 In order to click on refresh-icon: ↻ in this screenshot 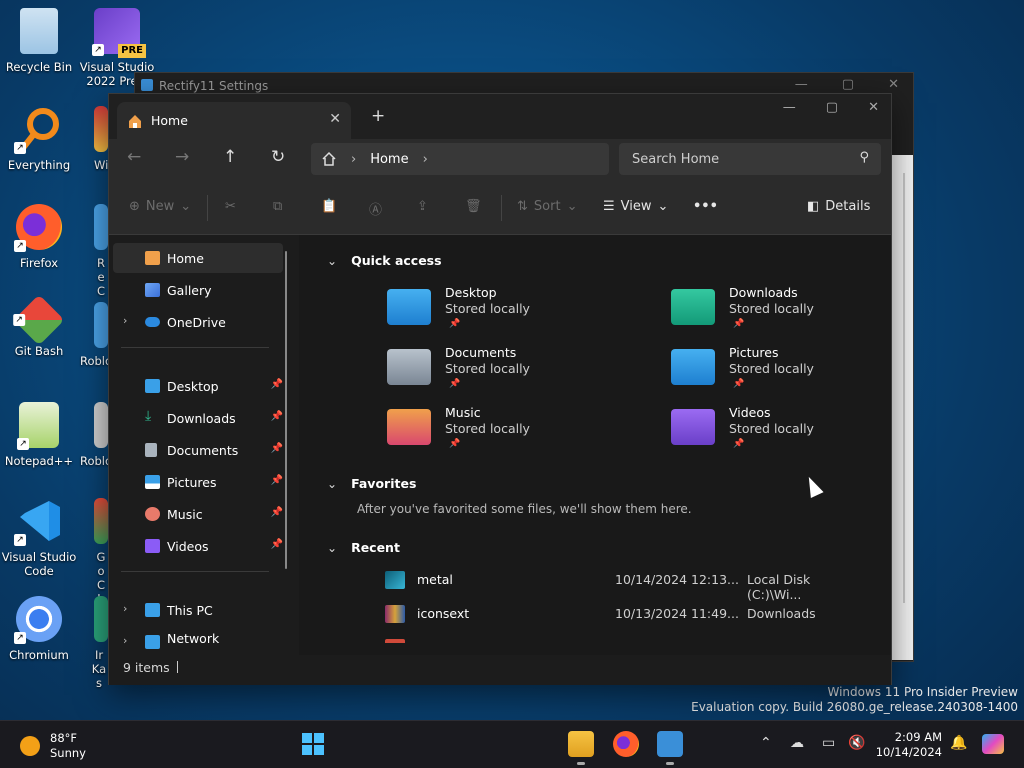, I will do `click(278, 157)`.